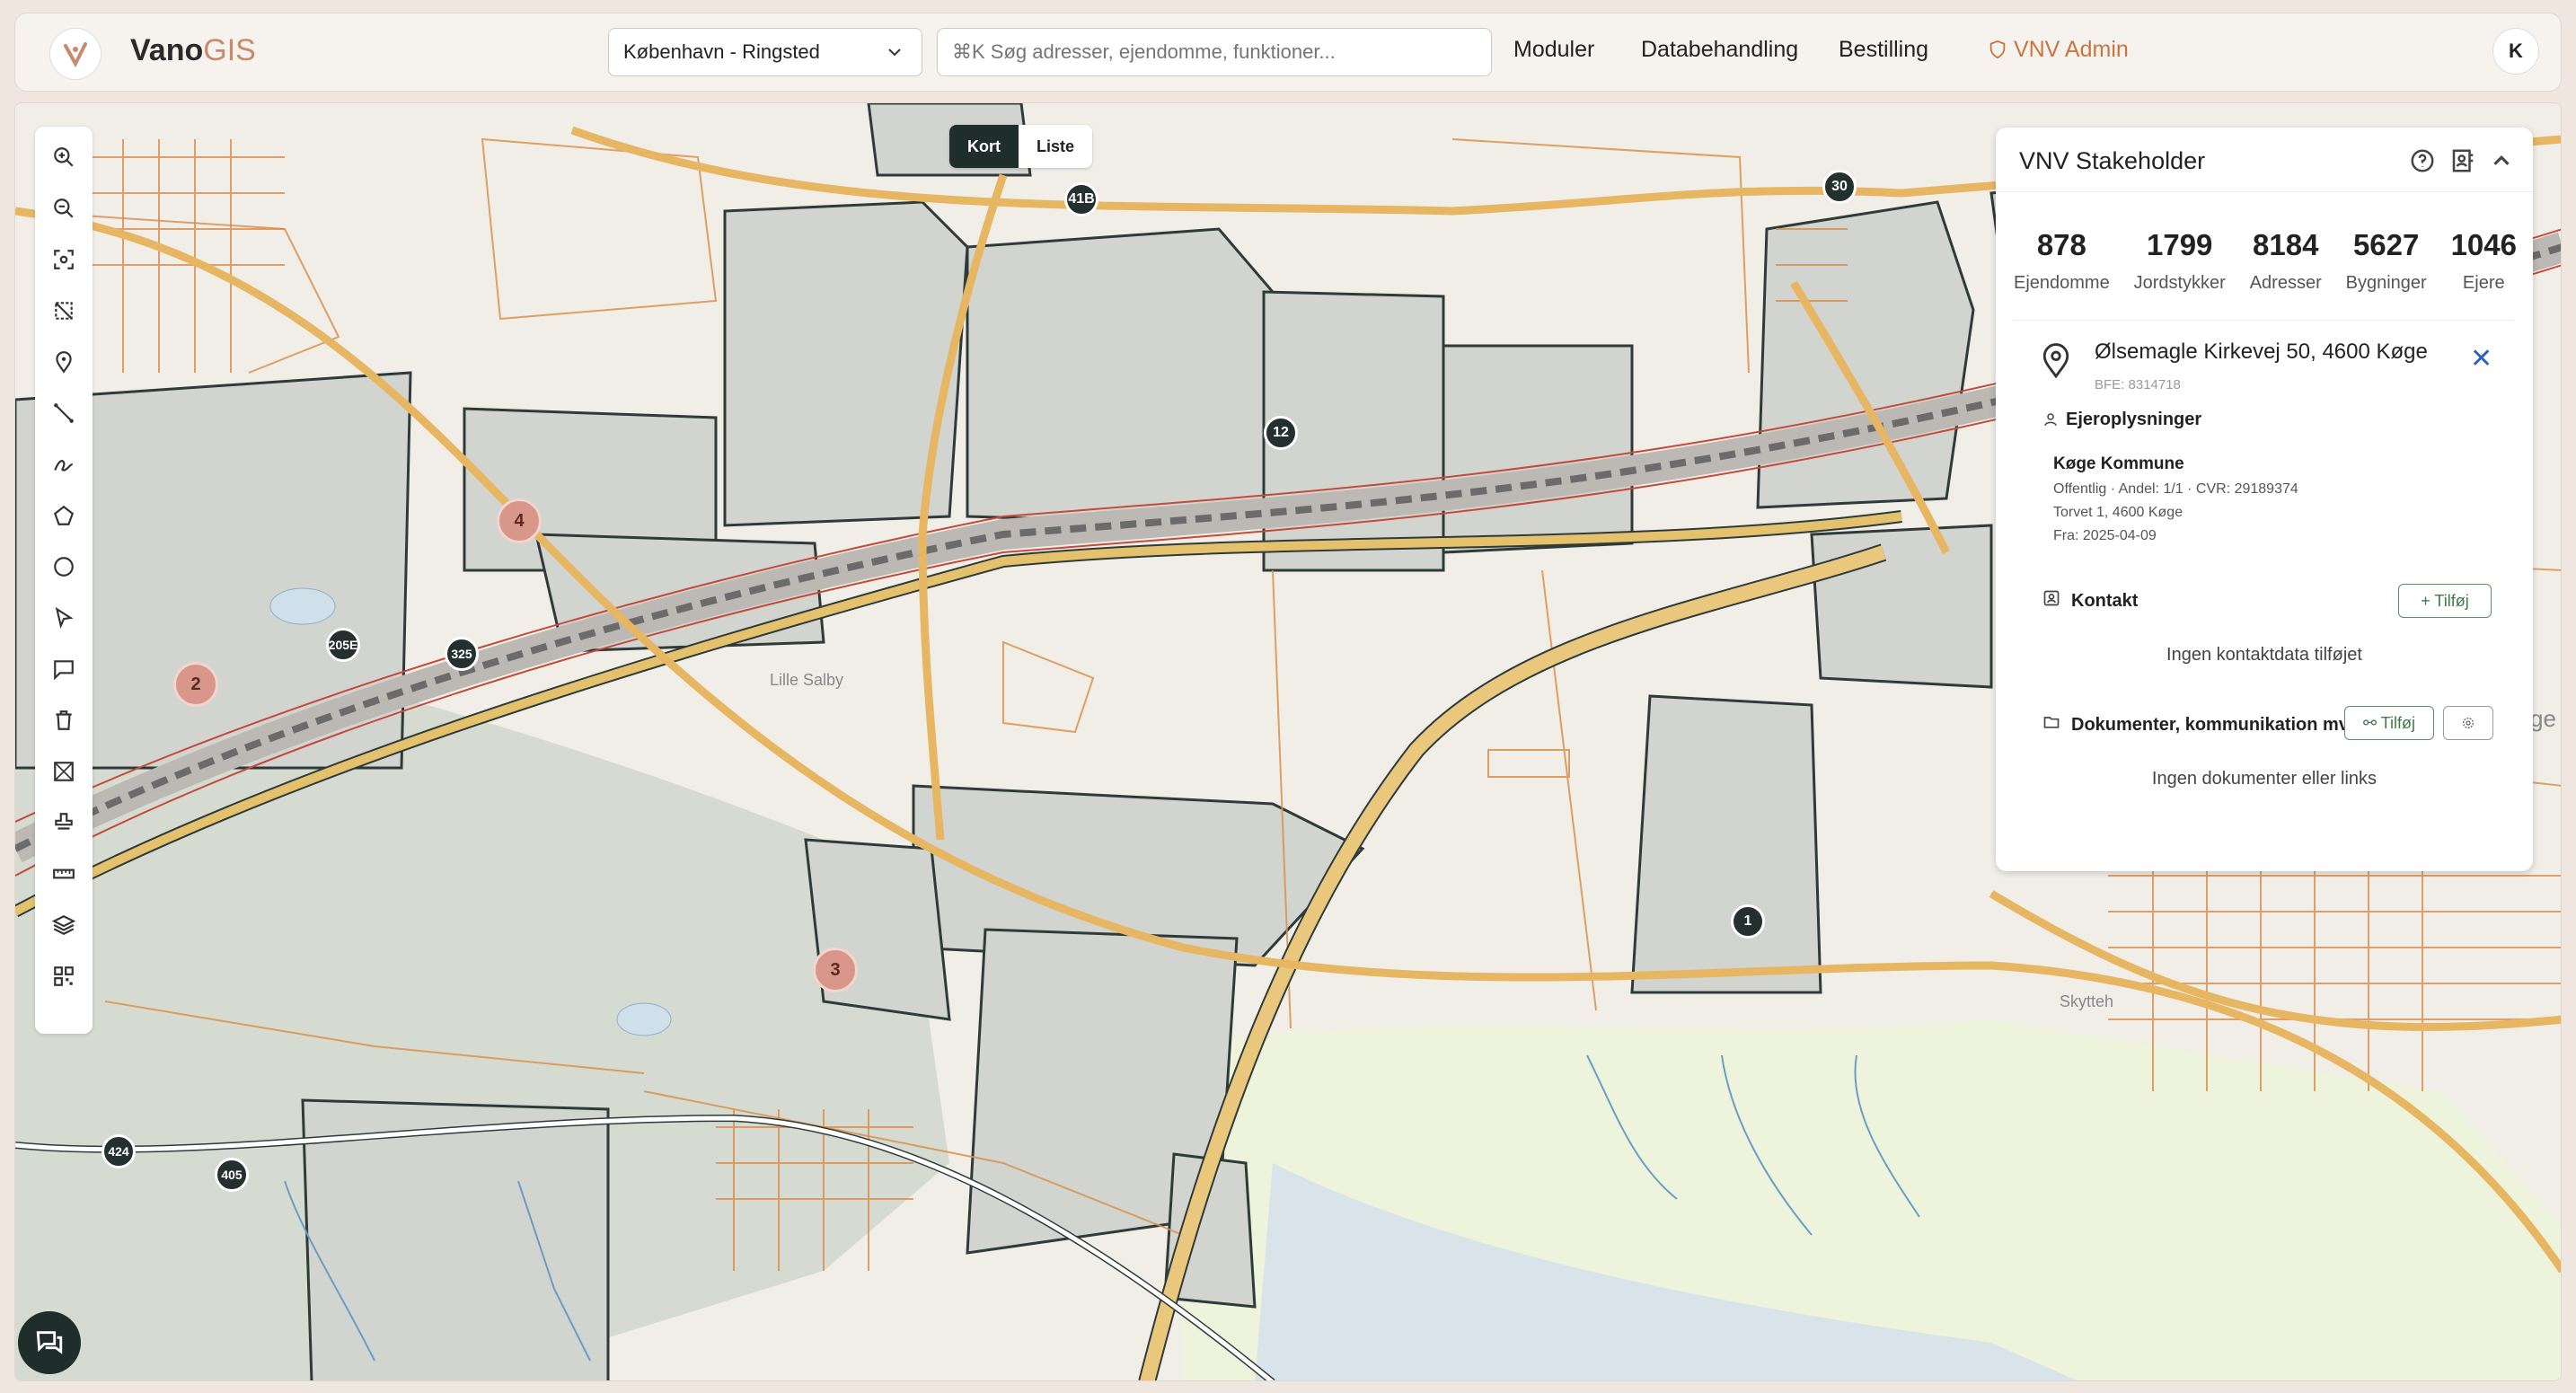 This screenshot has height=1393, width=2576. I want to click on select-pointer-icon, so click(64, 618).